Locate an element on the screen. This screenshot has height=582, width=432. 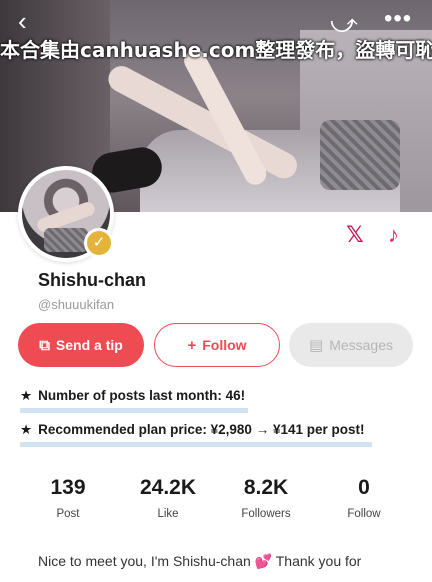
stat-value: 24.2K is located at coordinates (168, 487).